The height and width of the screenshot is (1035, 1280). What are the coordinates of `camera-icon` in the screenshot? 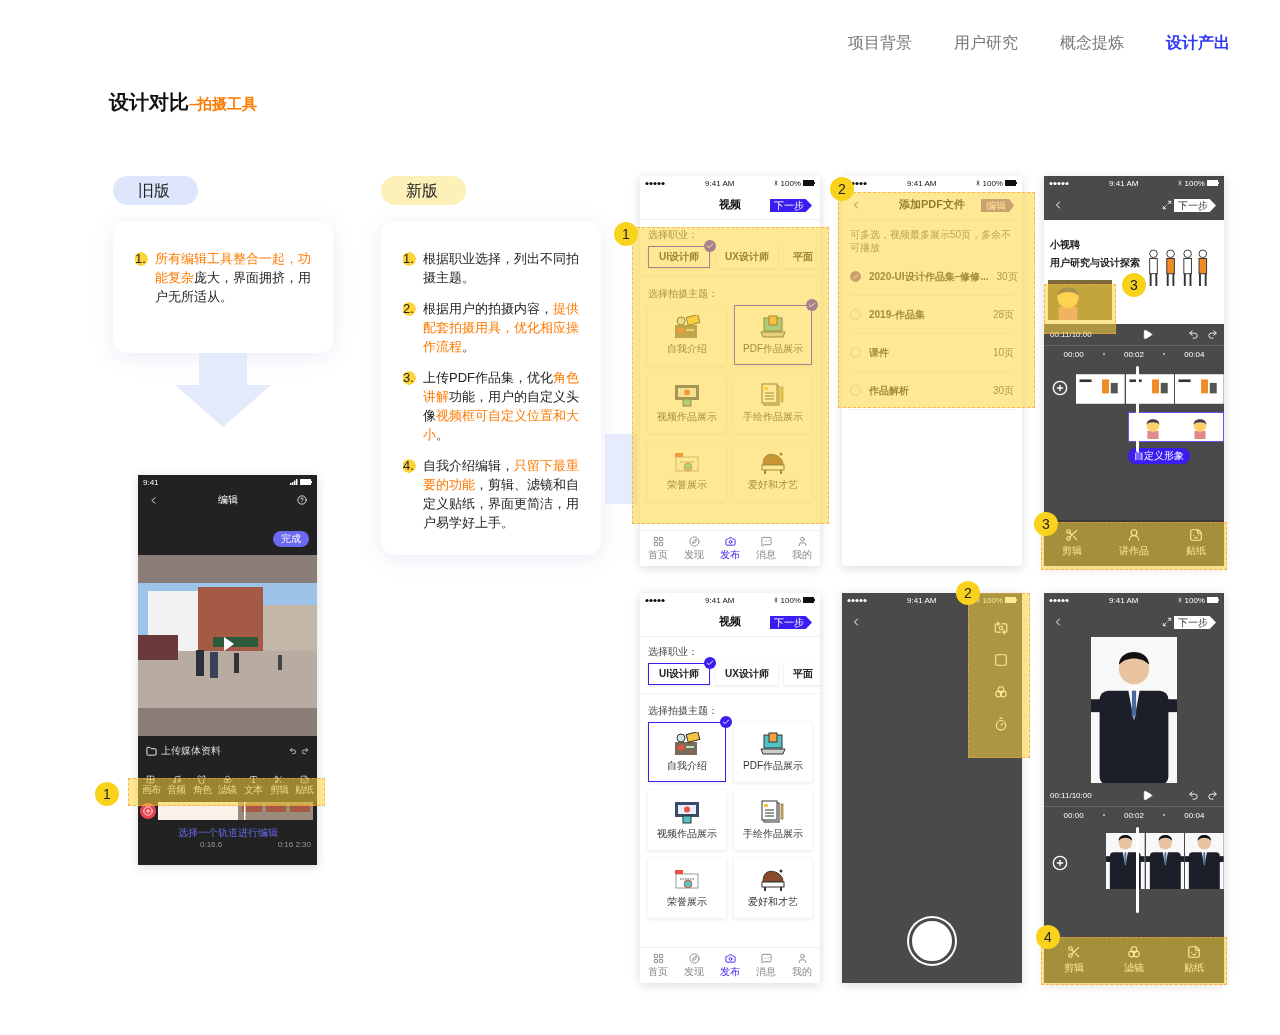 It's located at (730, 958).